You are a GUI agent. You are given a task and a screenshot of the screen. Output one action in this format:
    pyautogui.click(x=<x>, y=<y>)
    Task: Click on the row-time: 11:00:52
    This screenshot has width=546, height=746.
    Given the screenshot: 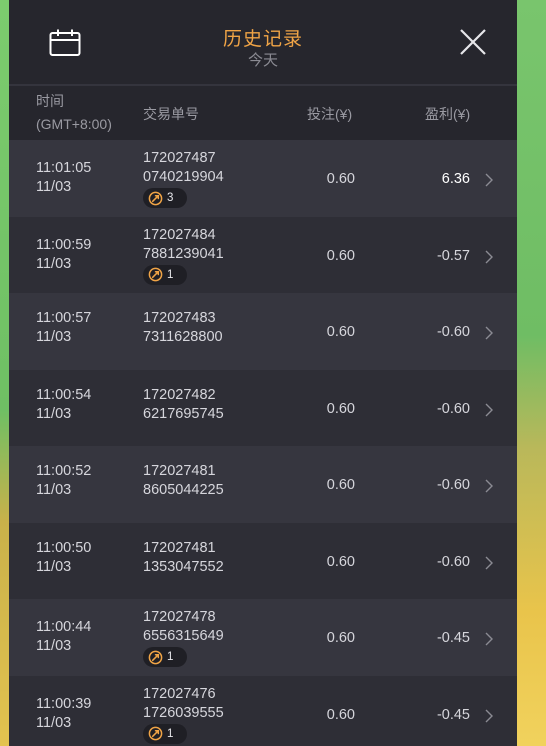 What is the action you would take?
    pyautogui.click(x=64, y=471)
    